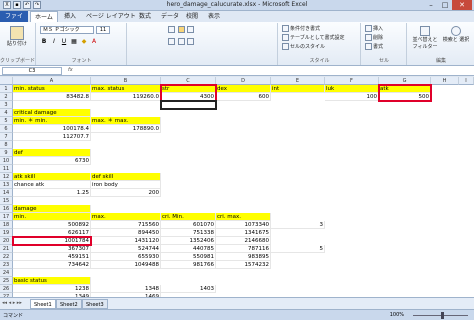 The image size is (474, 320). Describe the element at coordinates (6, 289) in the screenshot. I see `row-header-26: 26` at that location.